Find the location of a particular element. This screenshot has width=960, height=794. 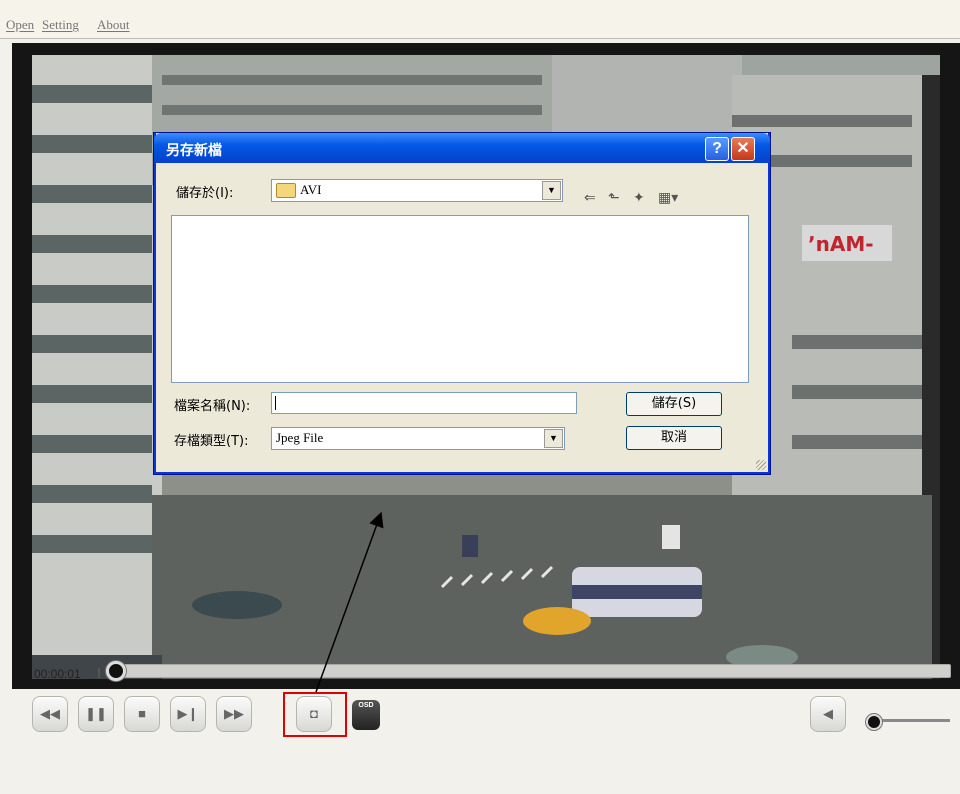

annotation-overlay is located at coordinates (349, 602).